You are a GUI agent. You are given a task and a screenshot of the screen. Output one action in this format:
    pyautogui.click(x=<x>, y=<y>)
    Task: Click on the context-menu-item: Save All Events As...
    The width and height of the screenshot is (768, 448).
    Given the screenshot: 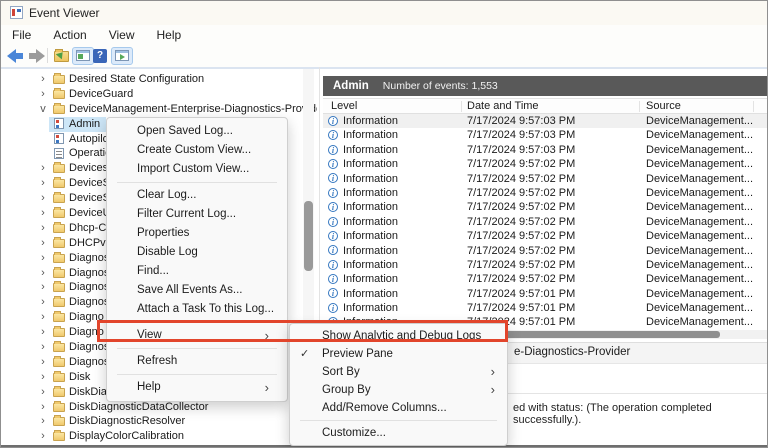 What is the action you would take?
    pyautogui.click(x=197, y=290)
    